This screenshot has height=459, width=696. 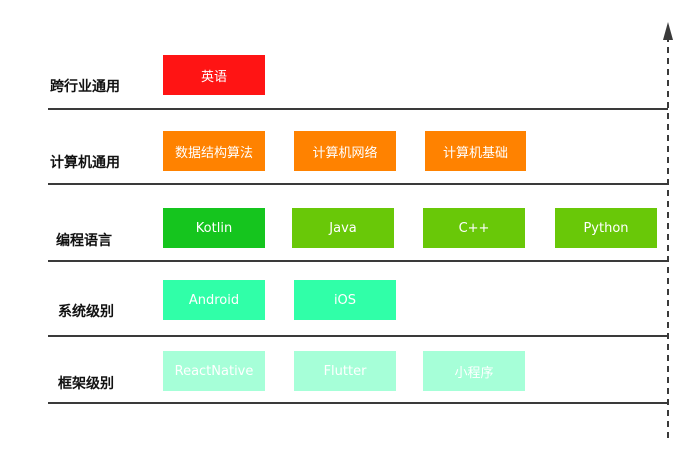 I want to click on dashed-up-arrow-icon, so click(x=668, y=230).